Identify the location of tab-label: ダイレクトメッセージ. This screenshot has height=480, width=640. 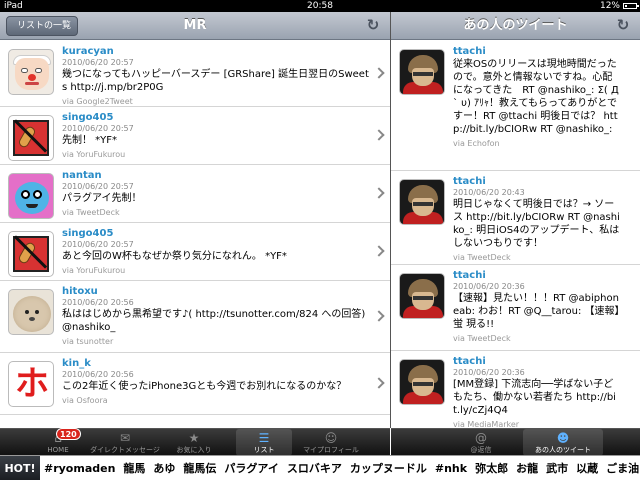
(125, 450).